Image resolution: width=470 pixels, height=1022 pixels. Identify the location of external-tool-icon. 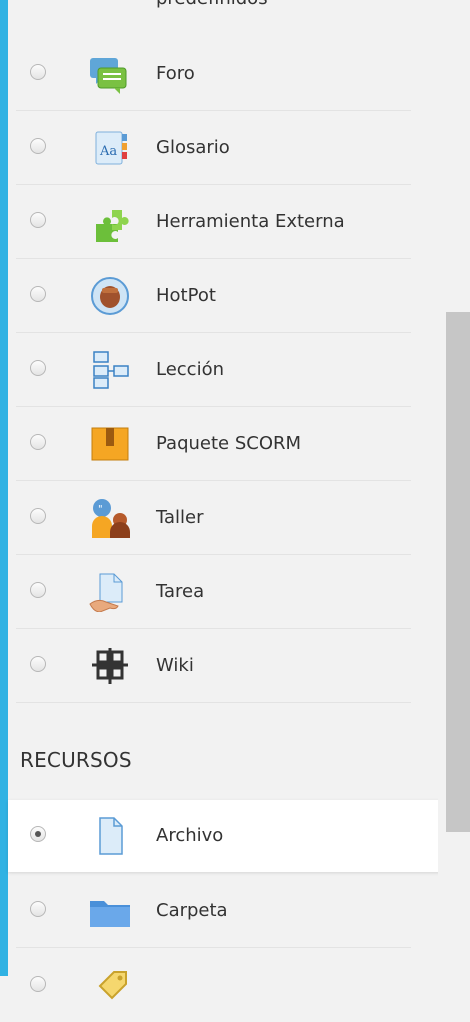
(110, 222).